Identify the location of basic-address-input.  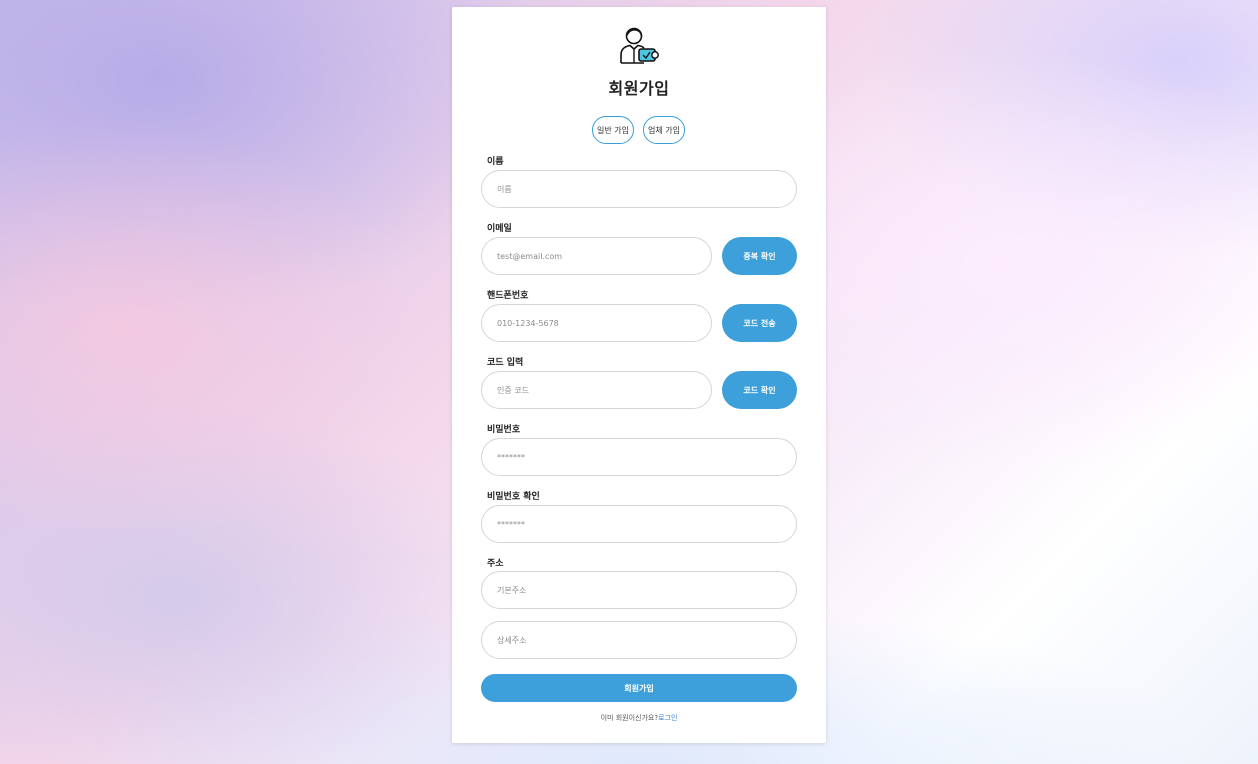
(639, 590).